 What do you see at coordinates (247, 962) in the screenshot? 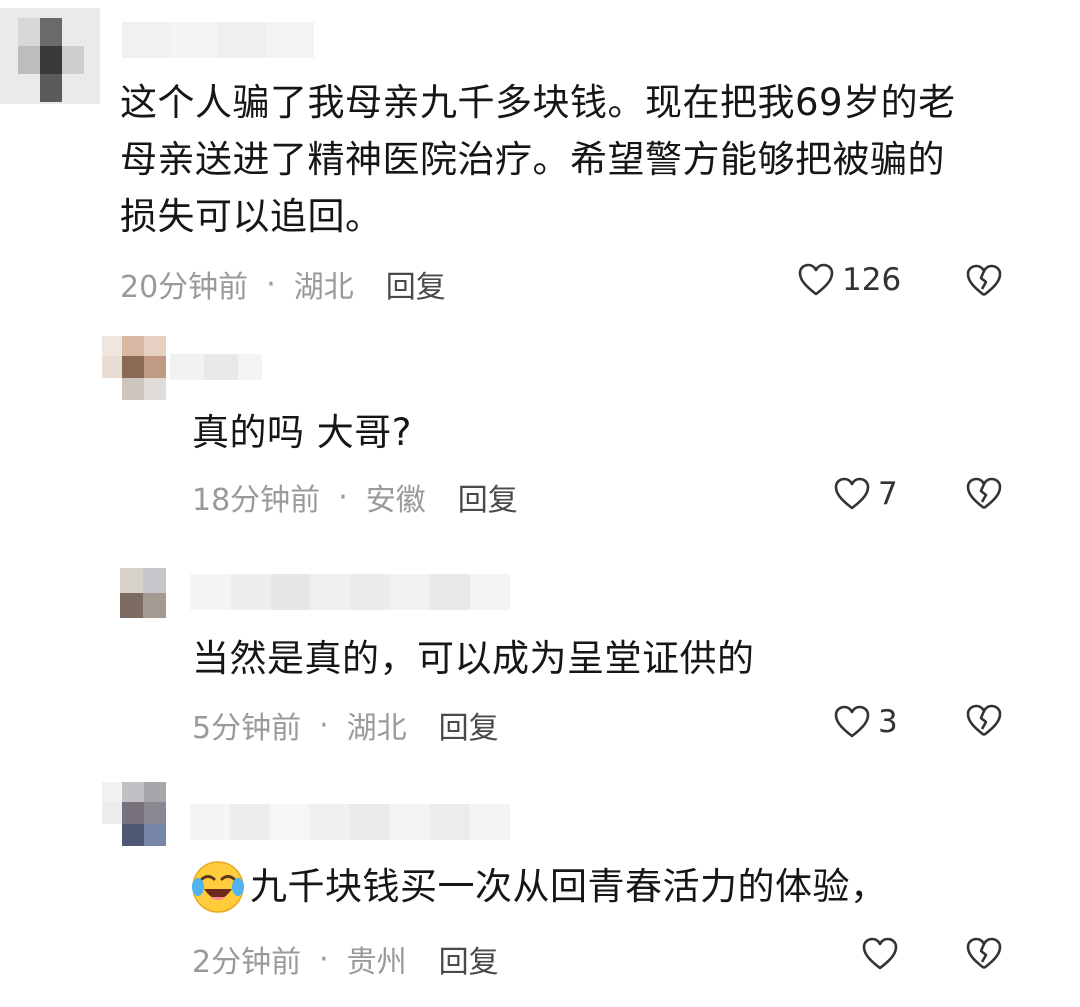
I see `timestamp: 2分钟前` at bounding box center [247, 962].